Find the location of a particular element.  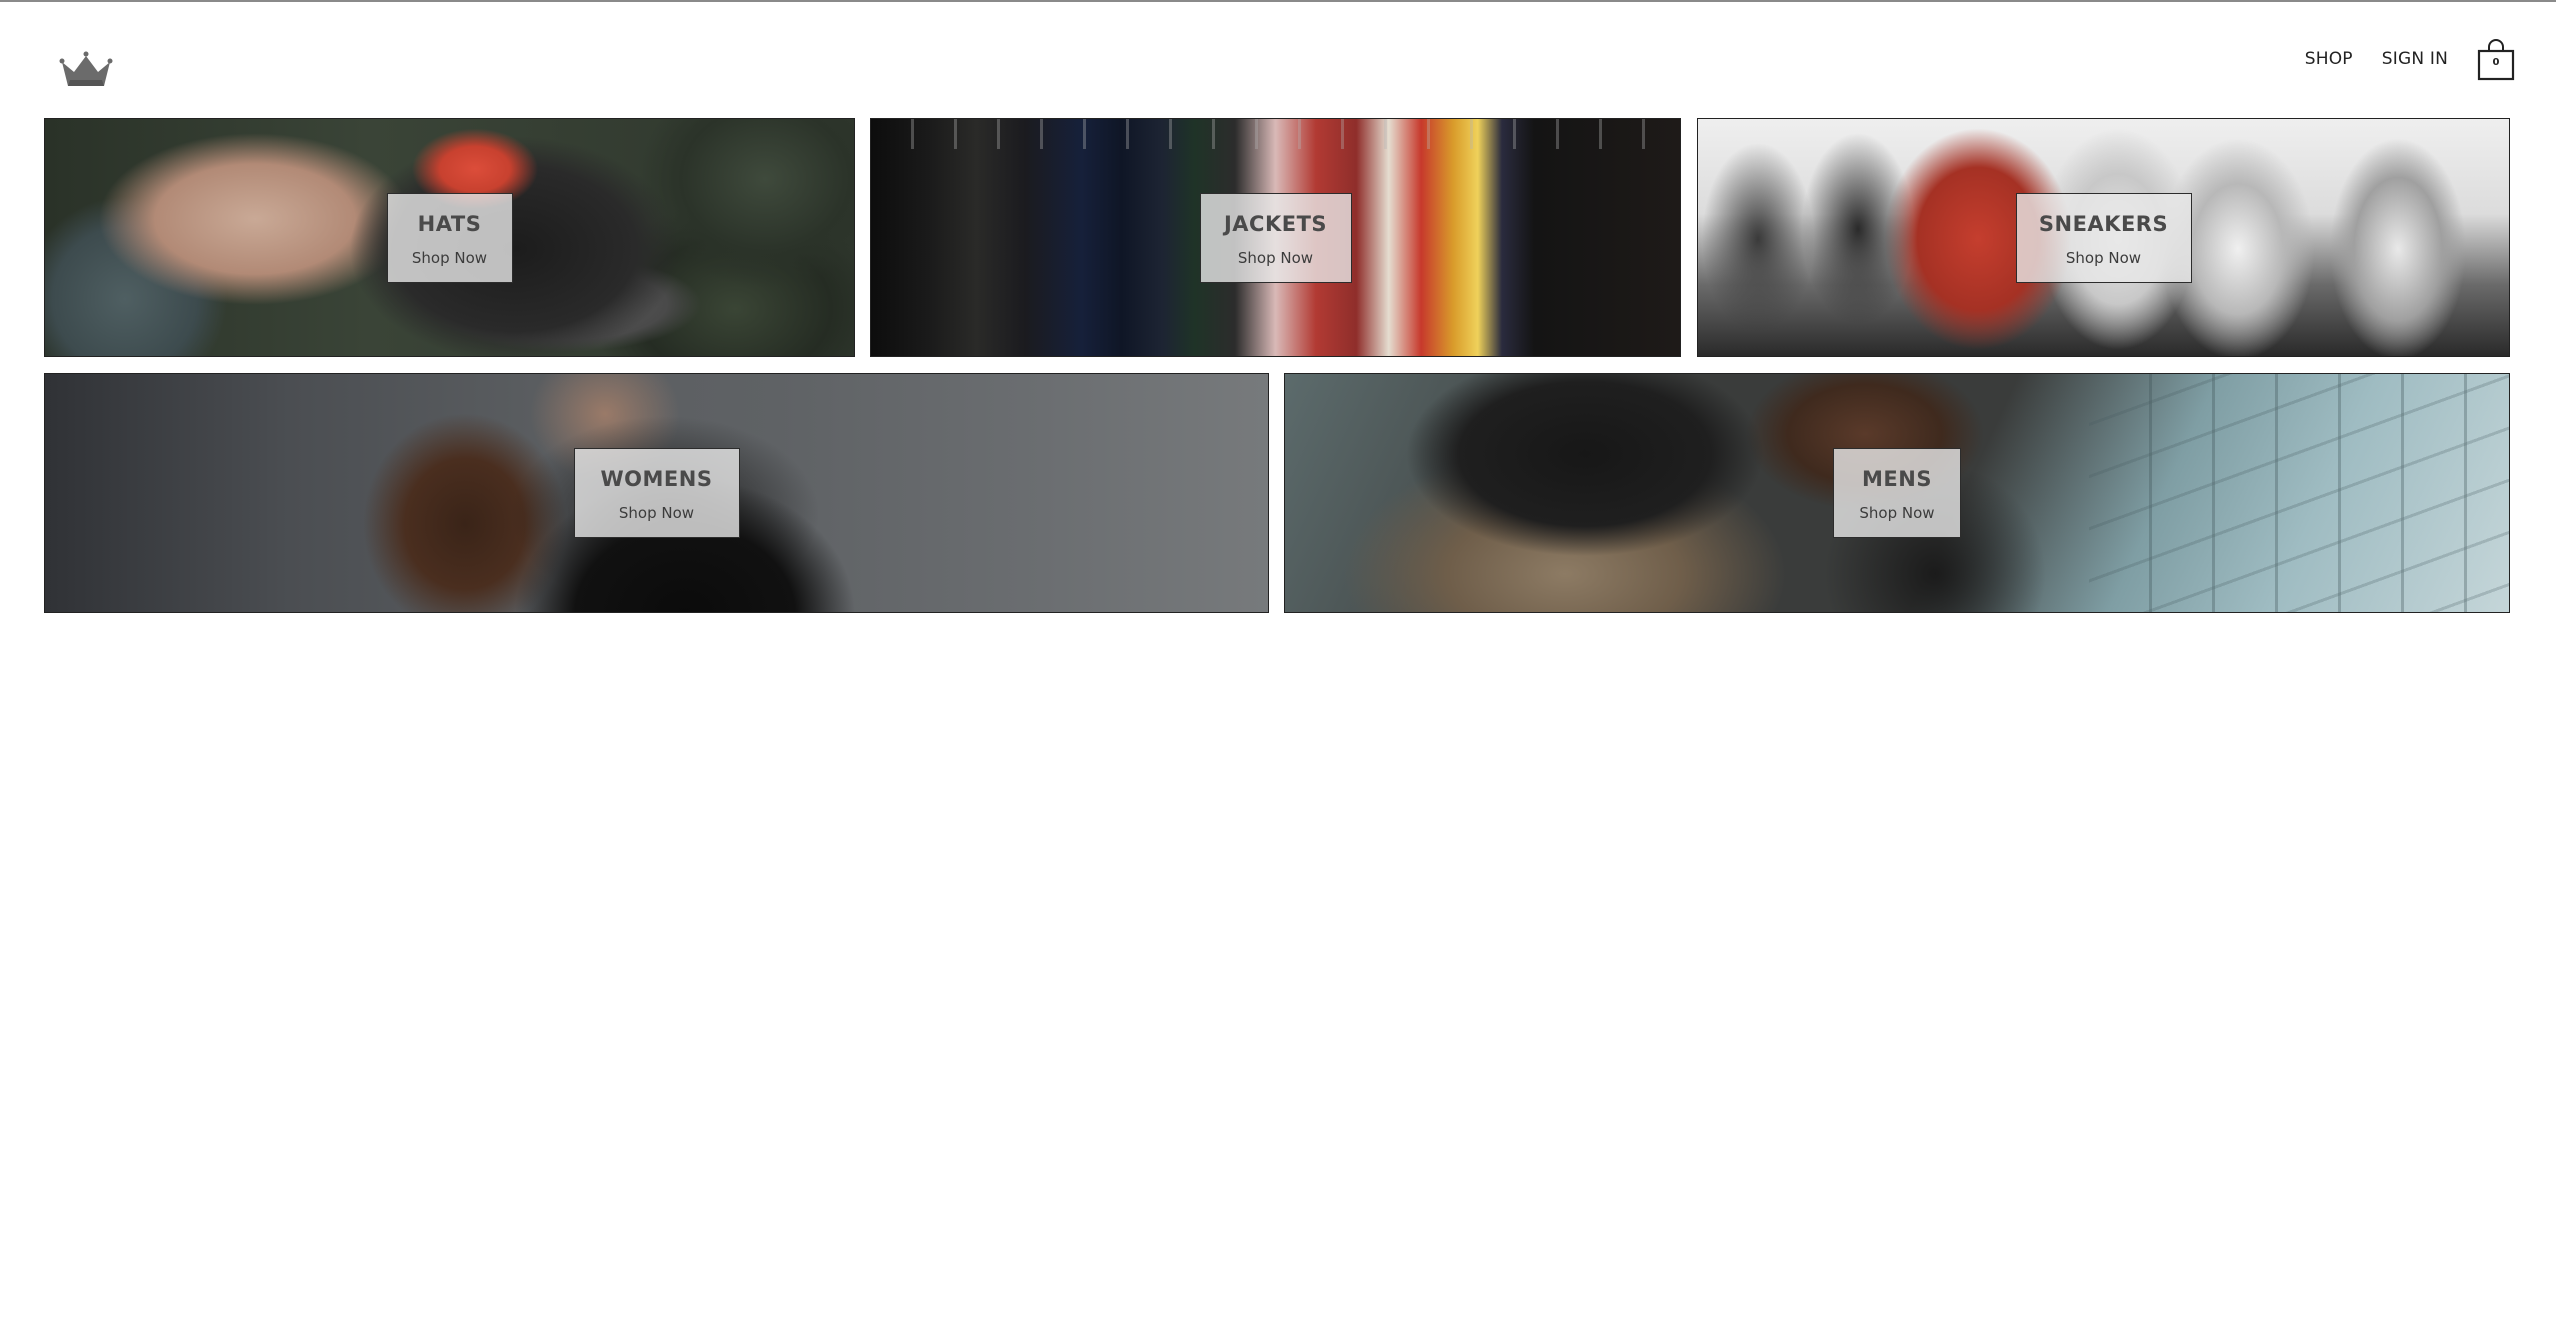

header: SHOP SIGN IN 0 is located at coordinates (1278, 58).